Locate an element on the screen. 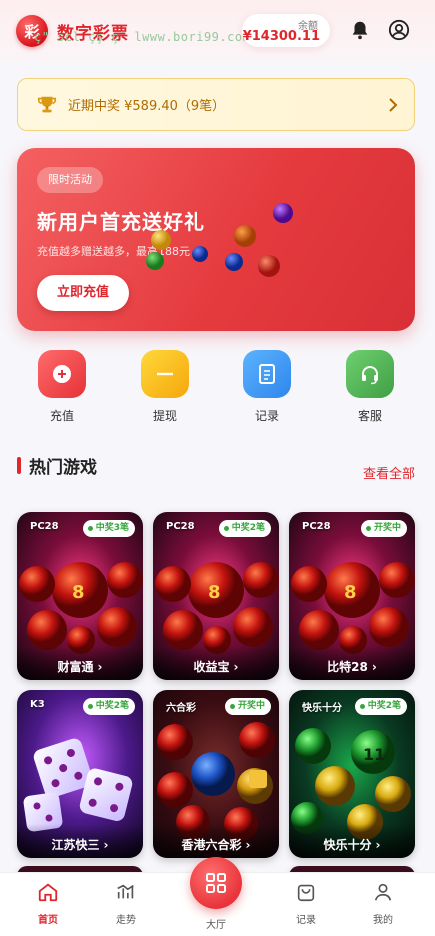 The image size is (435, 936). lottery-balls-illustration is located at coordinates (219, 240).